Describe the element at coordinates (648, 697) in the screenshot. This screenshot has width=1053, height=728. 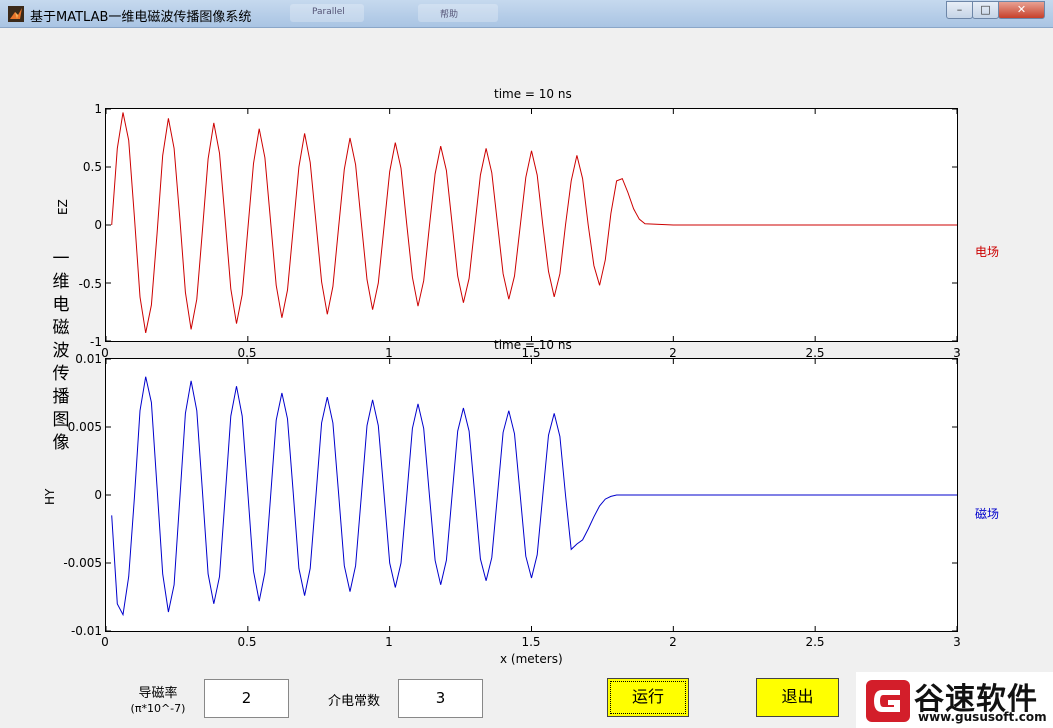
I see `run-button: 运行` at that location.